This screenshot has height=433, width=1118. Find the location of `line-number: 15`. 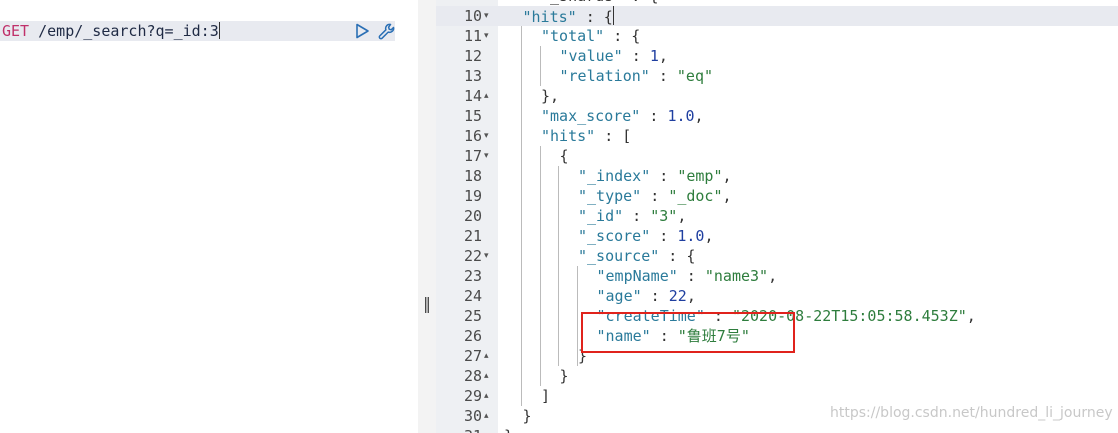

line-number: 15 is located at coordinates (472, 116).